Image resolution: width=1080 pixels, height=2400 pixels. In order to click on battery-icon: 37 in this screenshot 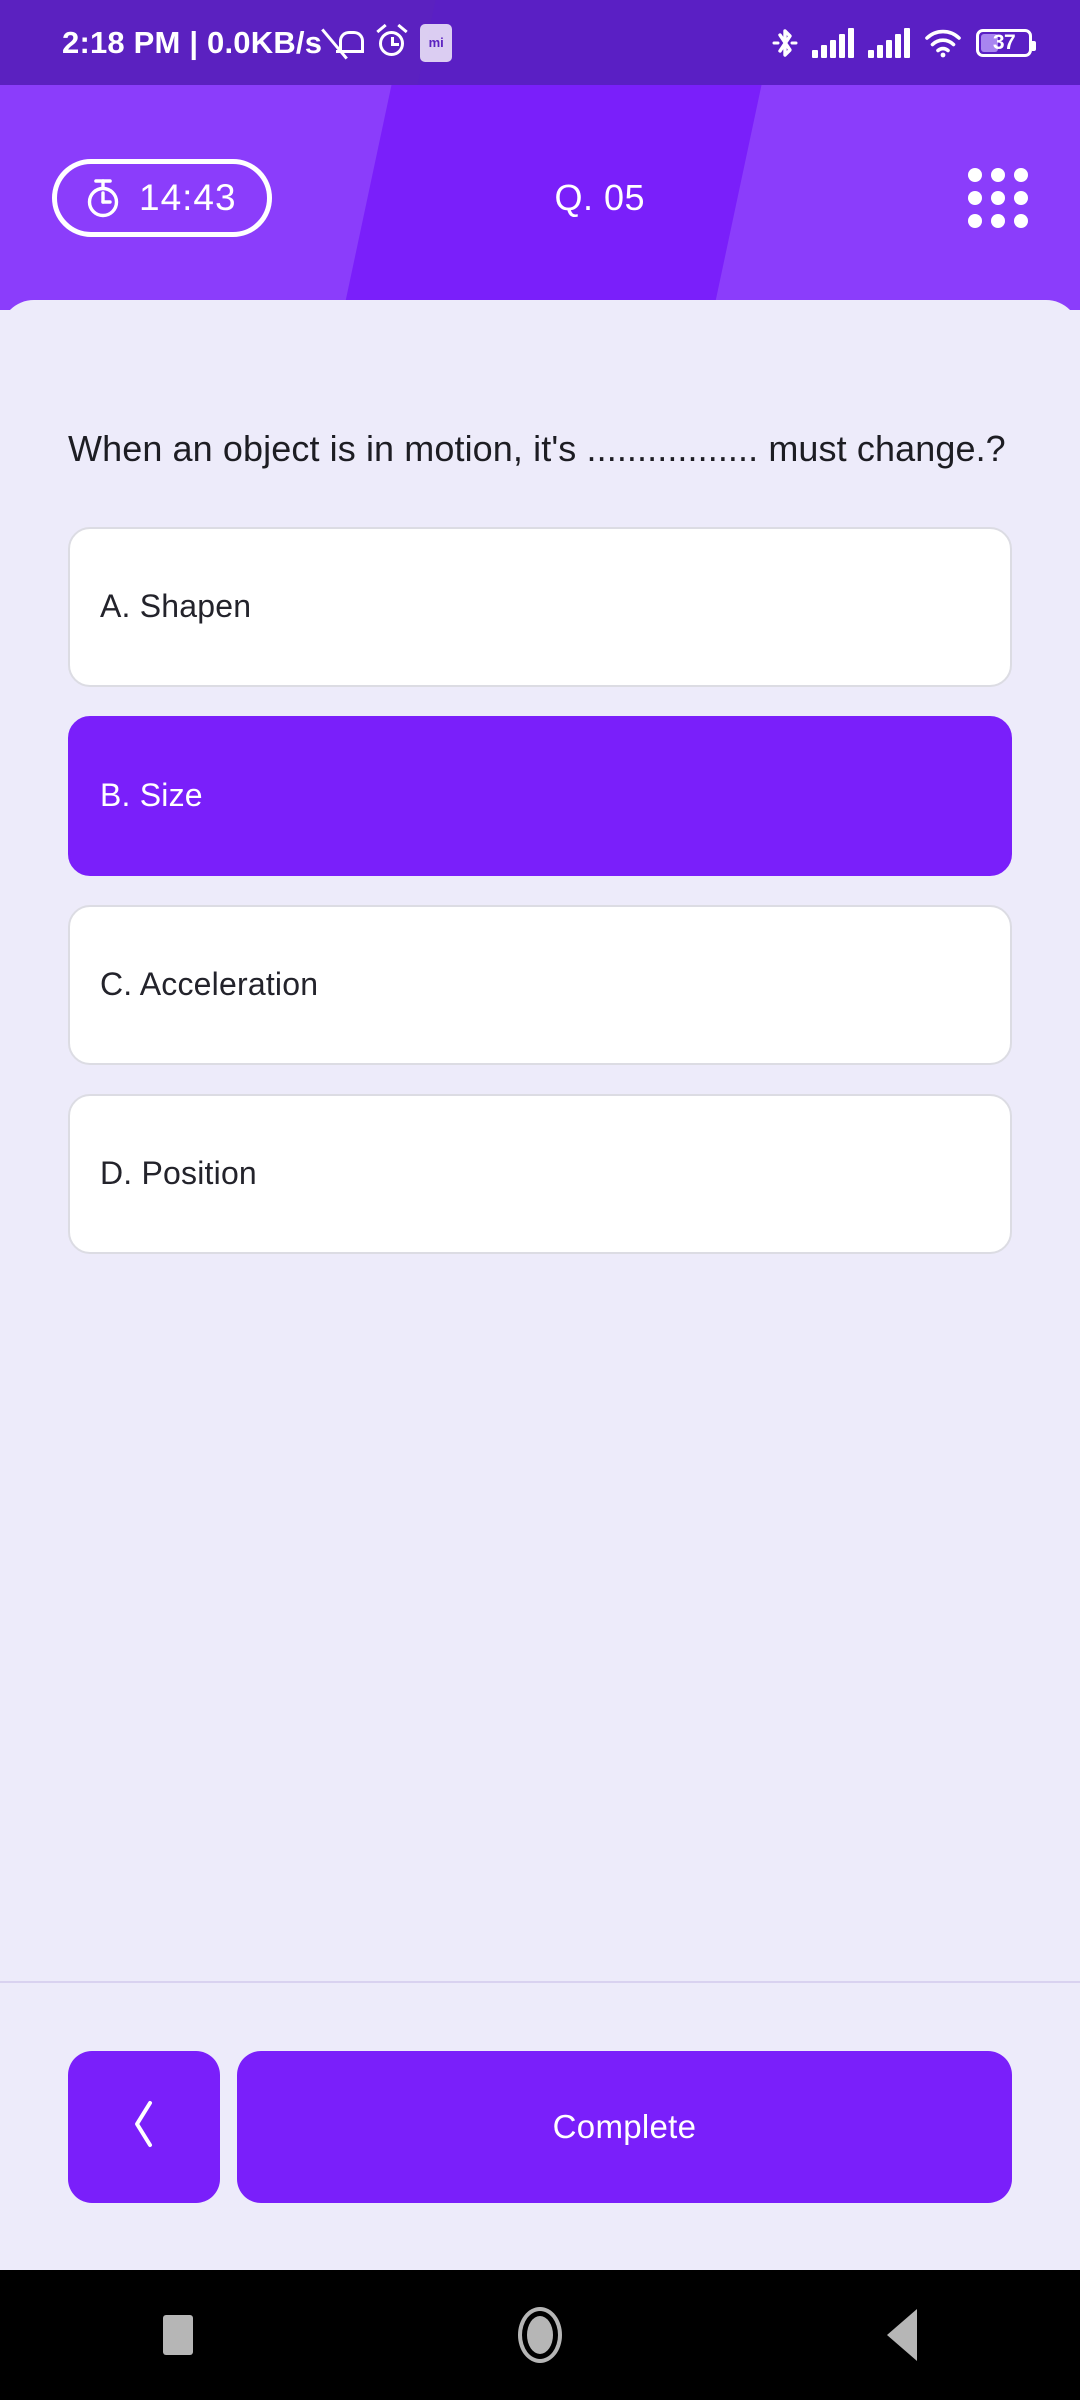, I will do `click(1006, 42)`.